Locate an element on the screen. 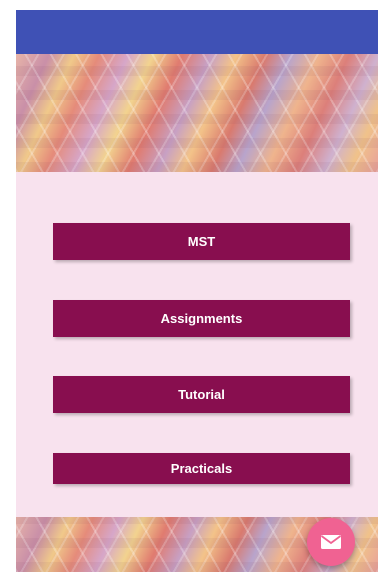  mail-icon is located at coordinates (331, 542).